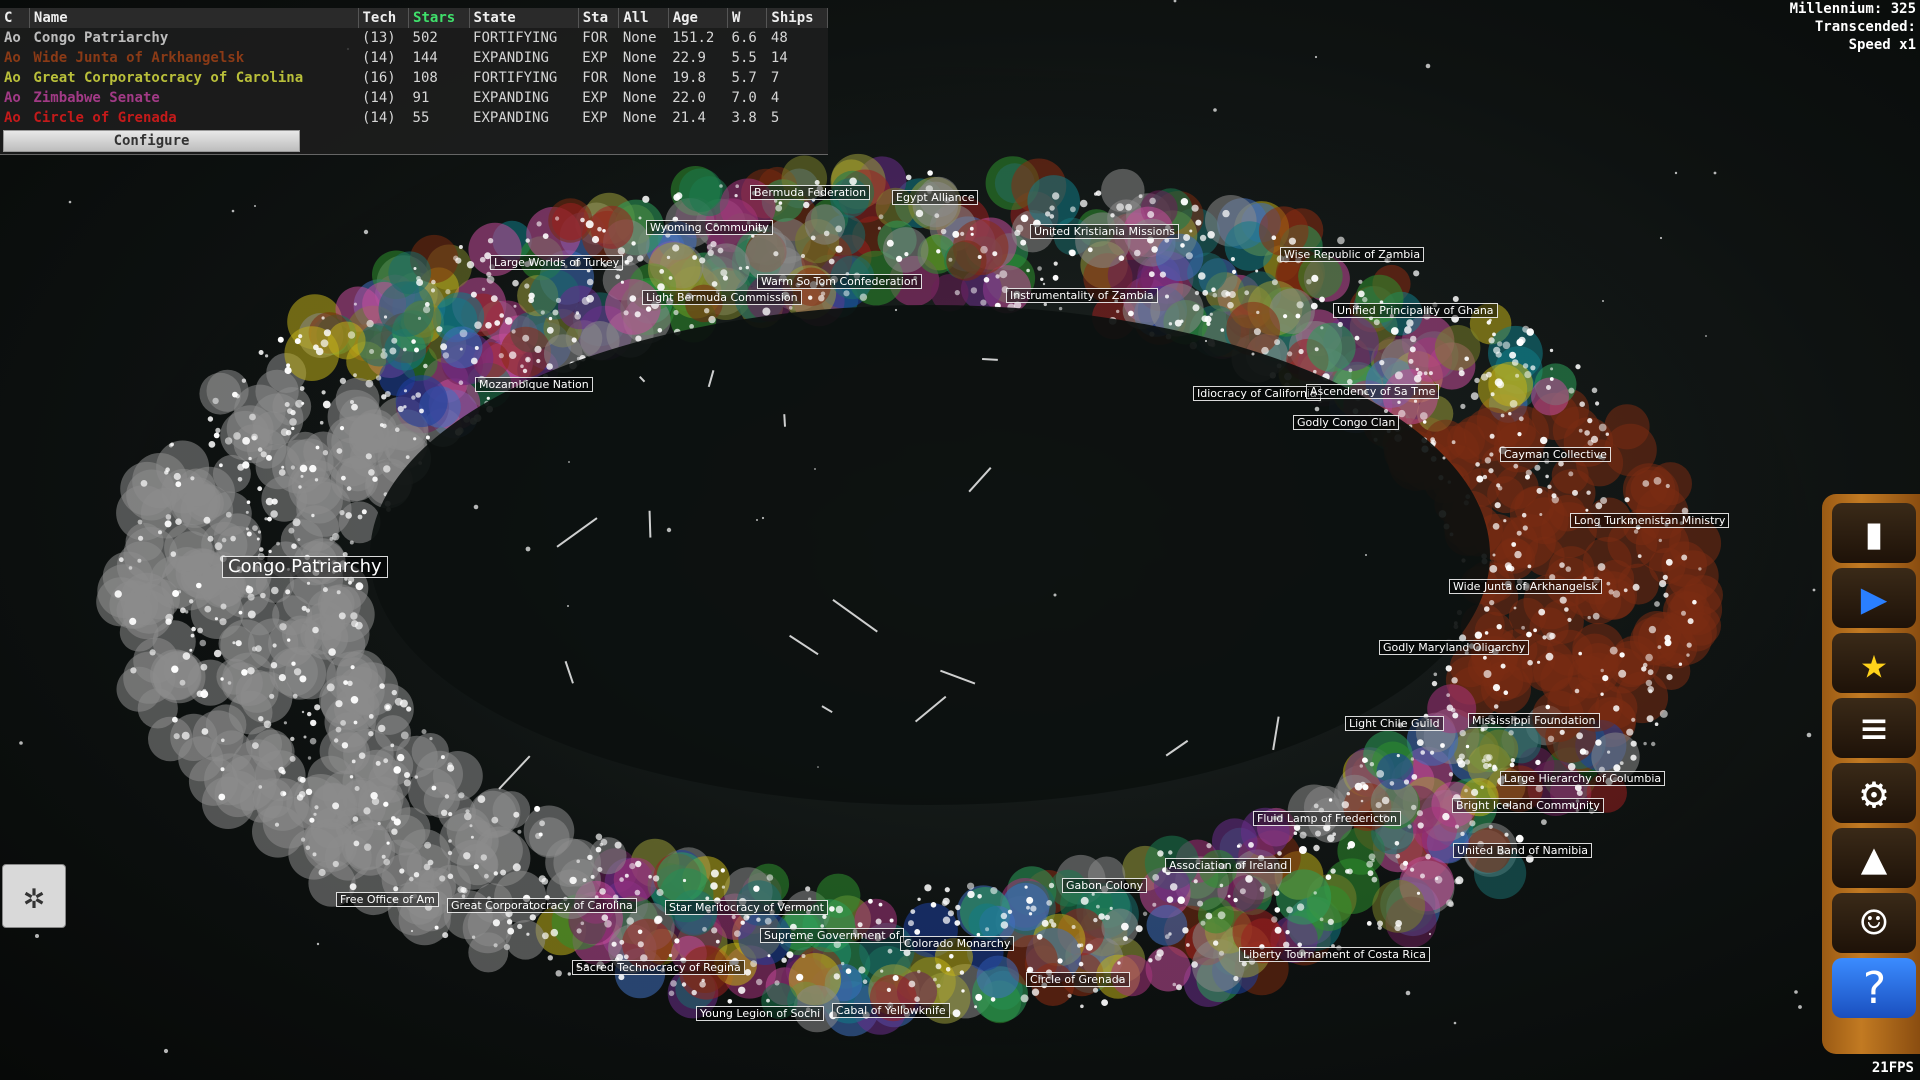 This screenshot has width=1920, height=1080. Describe the element at coordinates (599, 18) in the screenshot. I see `column-header-sta: Sta` at that location.